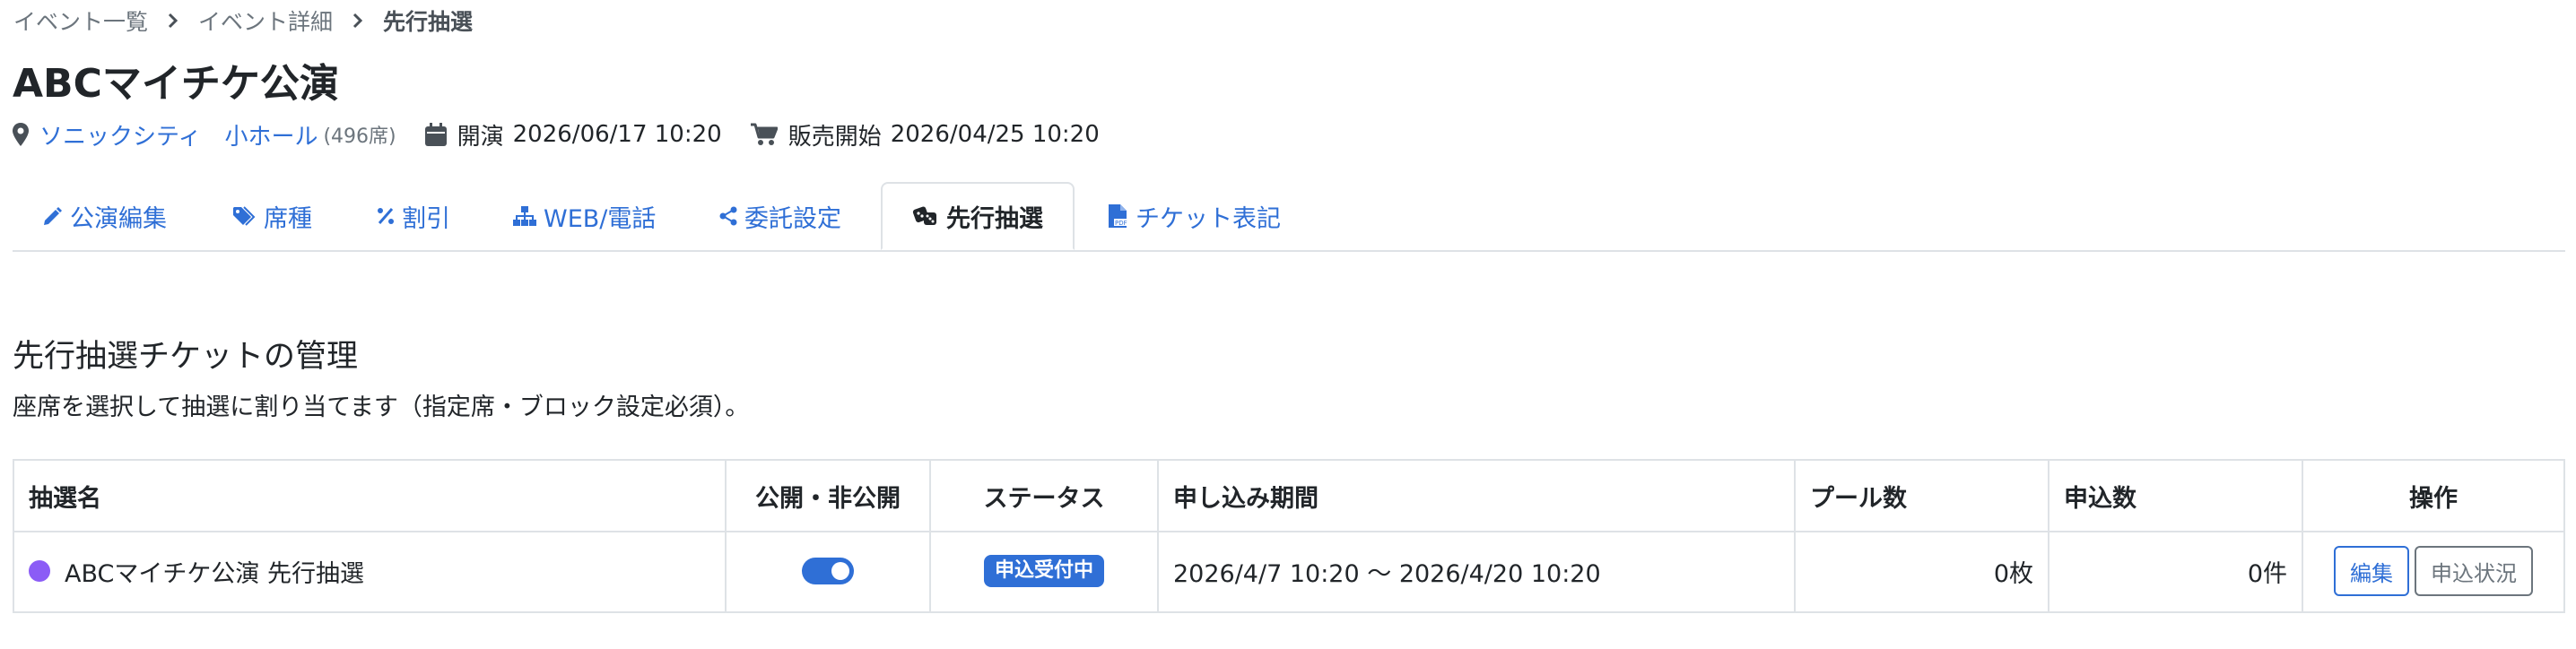 This screenshot has height=649, width=2576. What do you see at coordinates (381, 407) in the screenshot?
I see `section-description: 座席を選択して抽選に割り当てます（指定席・ブロック設定必須）。` at bounding box center [381, 407].